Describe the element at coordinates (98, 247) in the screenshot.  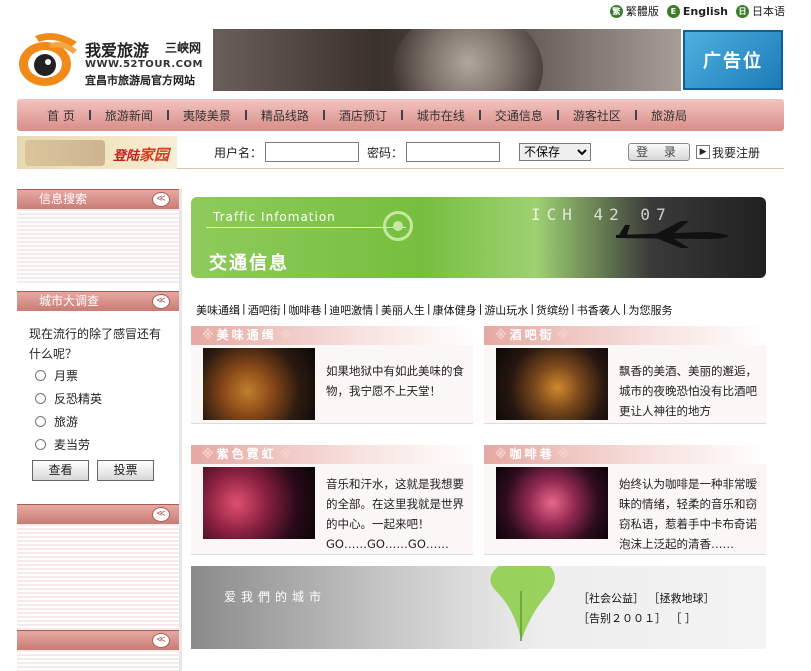
I see `search-panel` at that location.